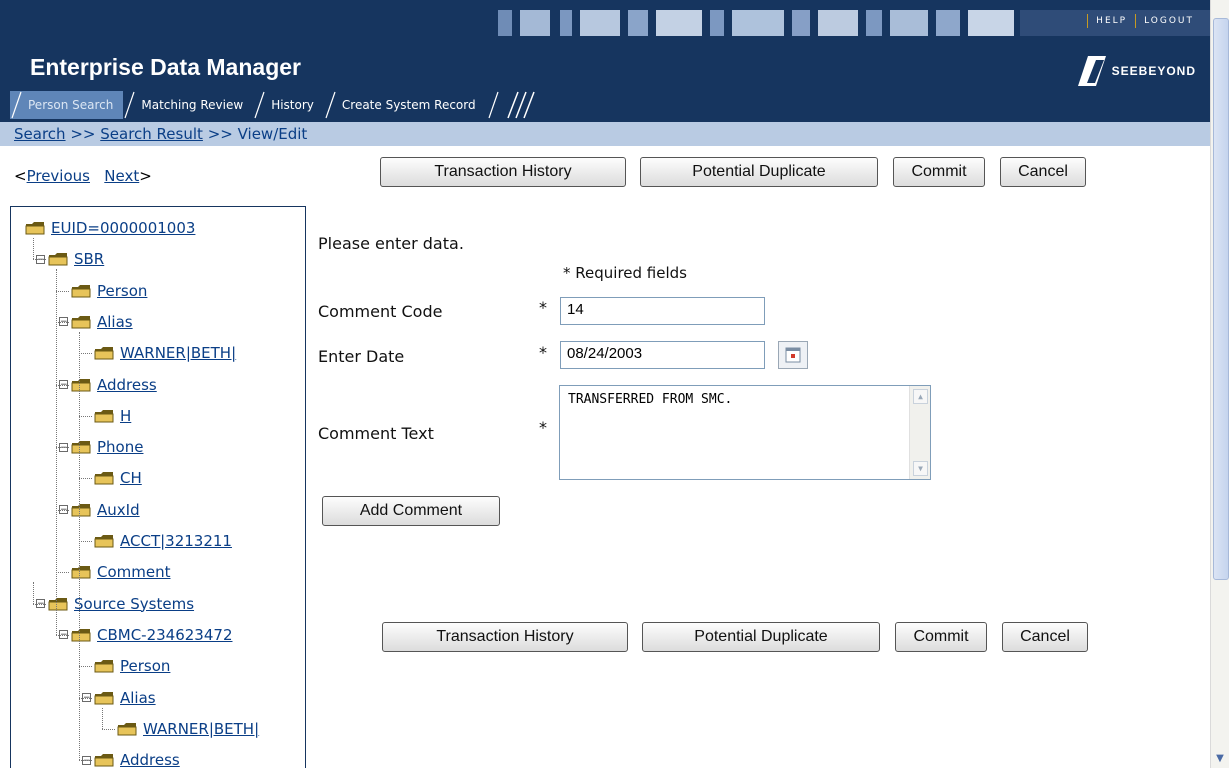  I want to click on tab-label: Matching Review, so click(192, 105).